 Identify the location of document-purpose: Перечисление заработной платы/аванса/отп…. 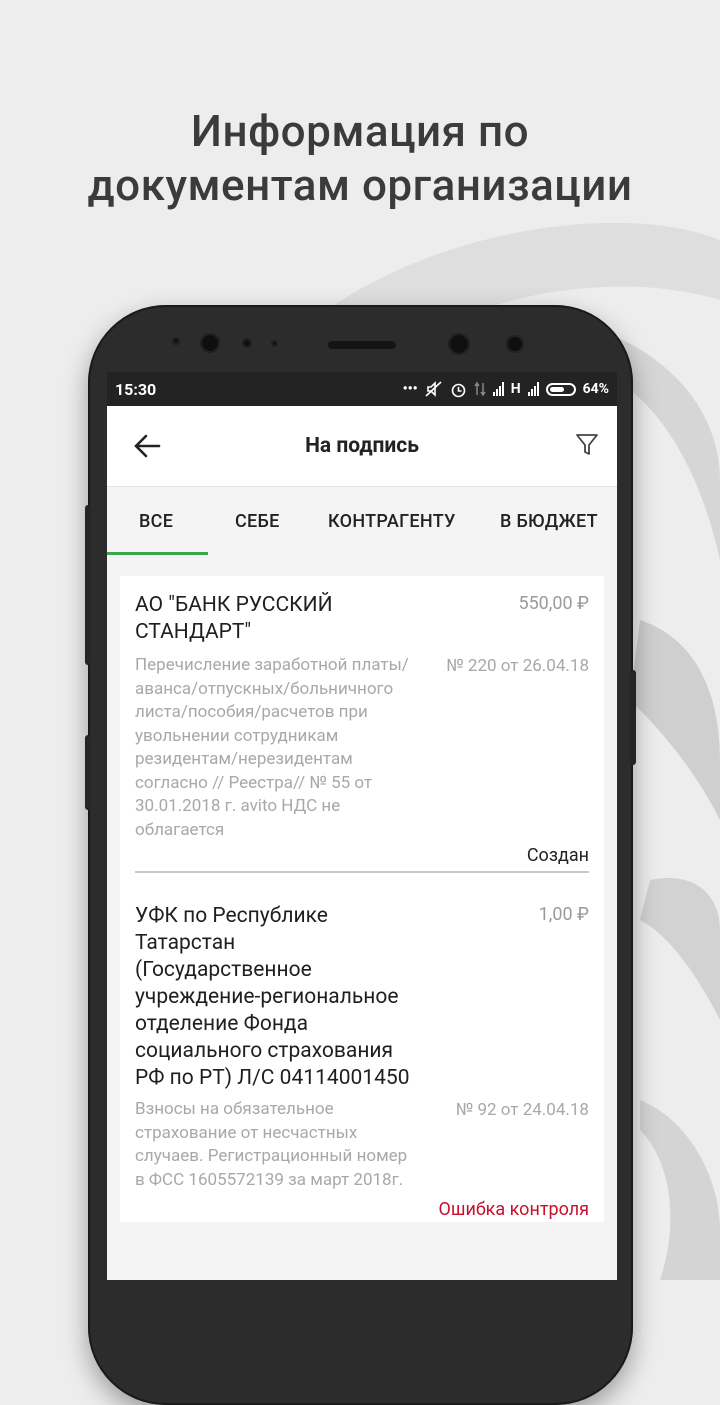
(272, 747).